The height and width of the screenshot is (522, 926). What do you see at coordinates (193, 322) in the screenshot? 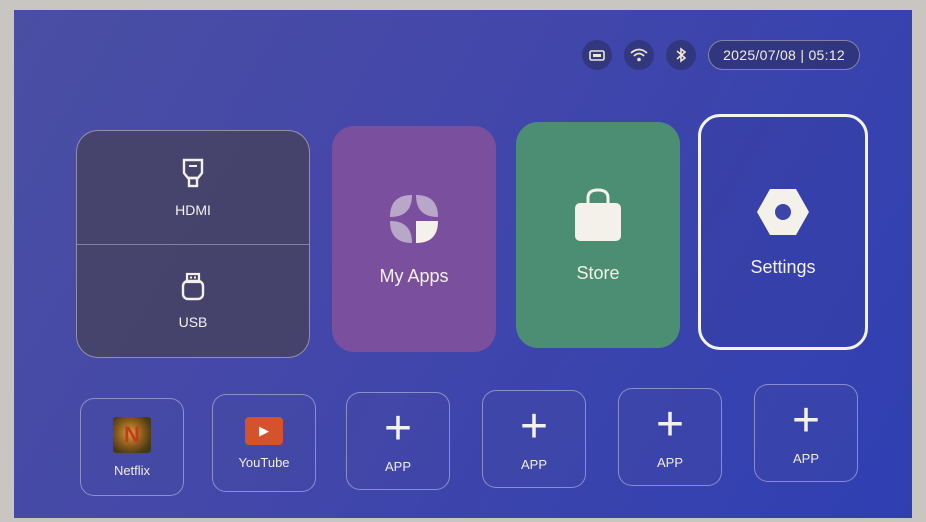
I see `usb-label: USB` at bounding box center [193, 322].